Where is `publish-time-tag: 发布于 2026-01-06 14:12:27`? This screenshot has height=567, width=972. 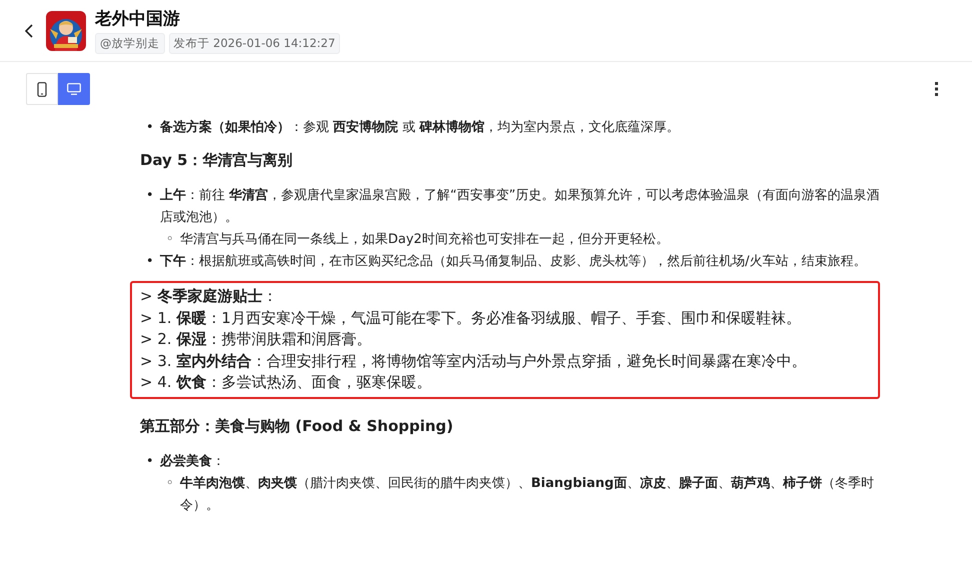 publish-time-tag: 发布于 2026-01-06 14:12:27 is located at coordinates (254, 43).